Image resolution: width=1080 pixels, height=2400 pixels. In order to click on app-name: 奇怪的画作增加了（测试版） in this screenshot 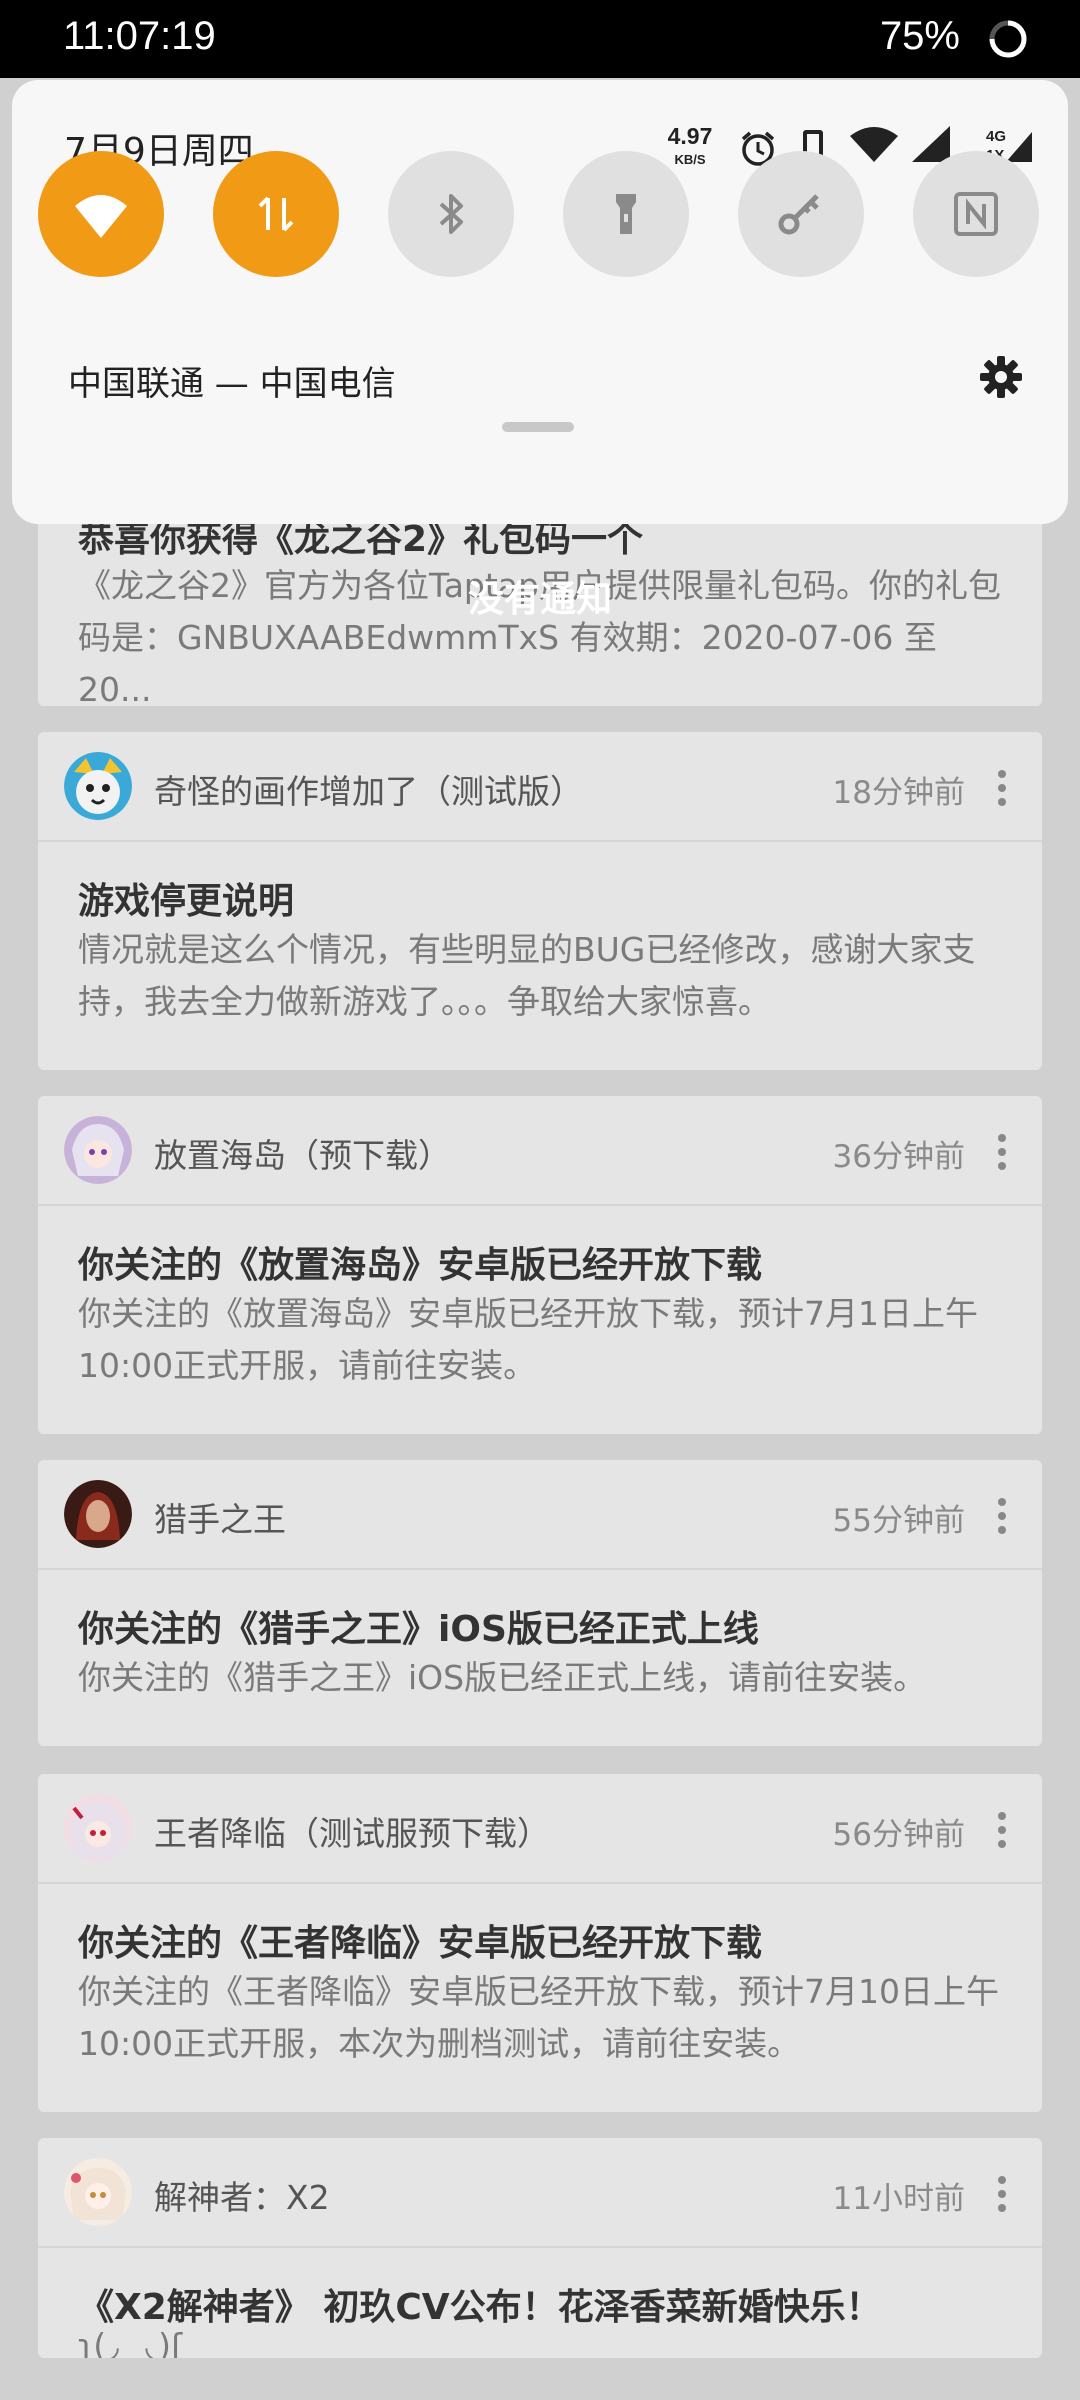, I will do `click(368, 791)`.